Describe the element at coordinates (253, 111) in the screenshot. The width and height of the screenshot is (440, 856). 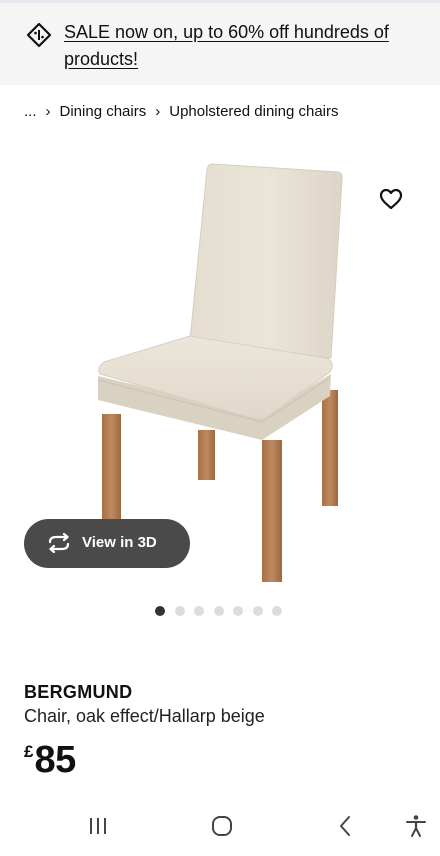
I see `breadcrumb-upholstered-dining-chairs: Upholstered dining chairs` at that location.